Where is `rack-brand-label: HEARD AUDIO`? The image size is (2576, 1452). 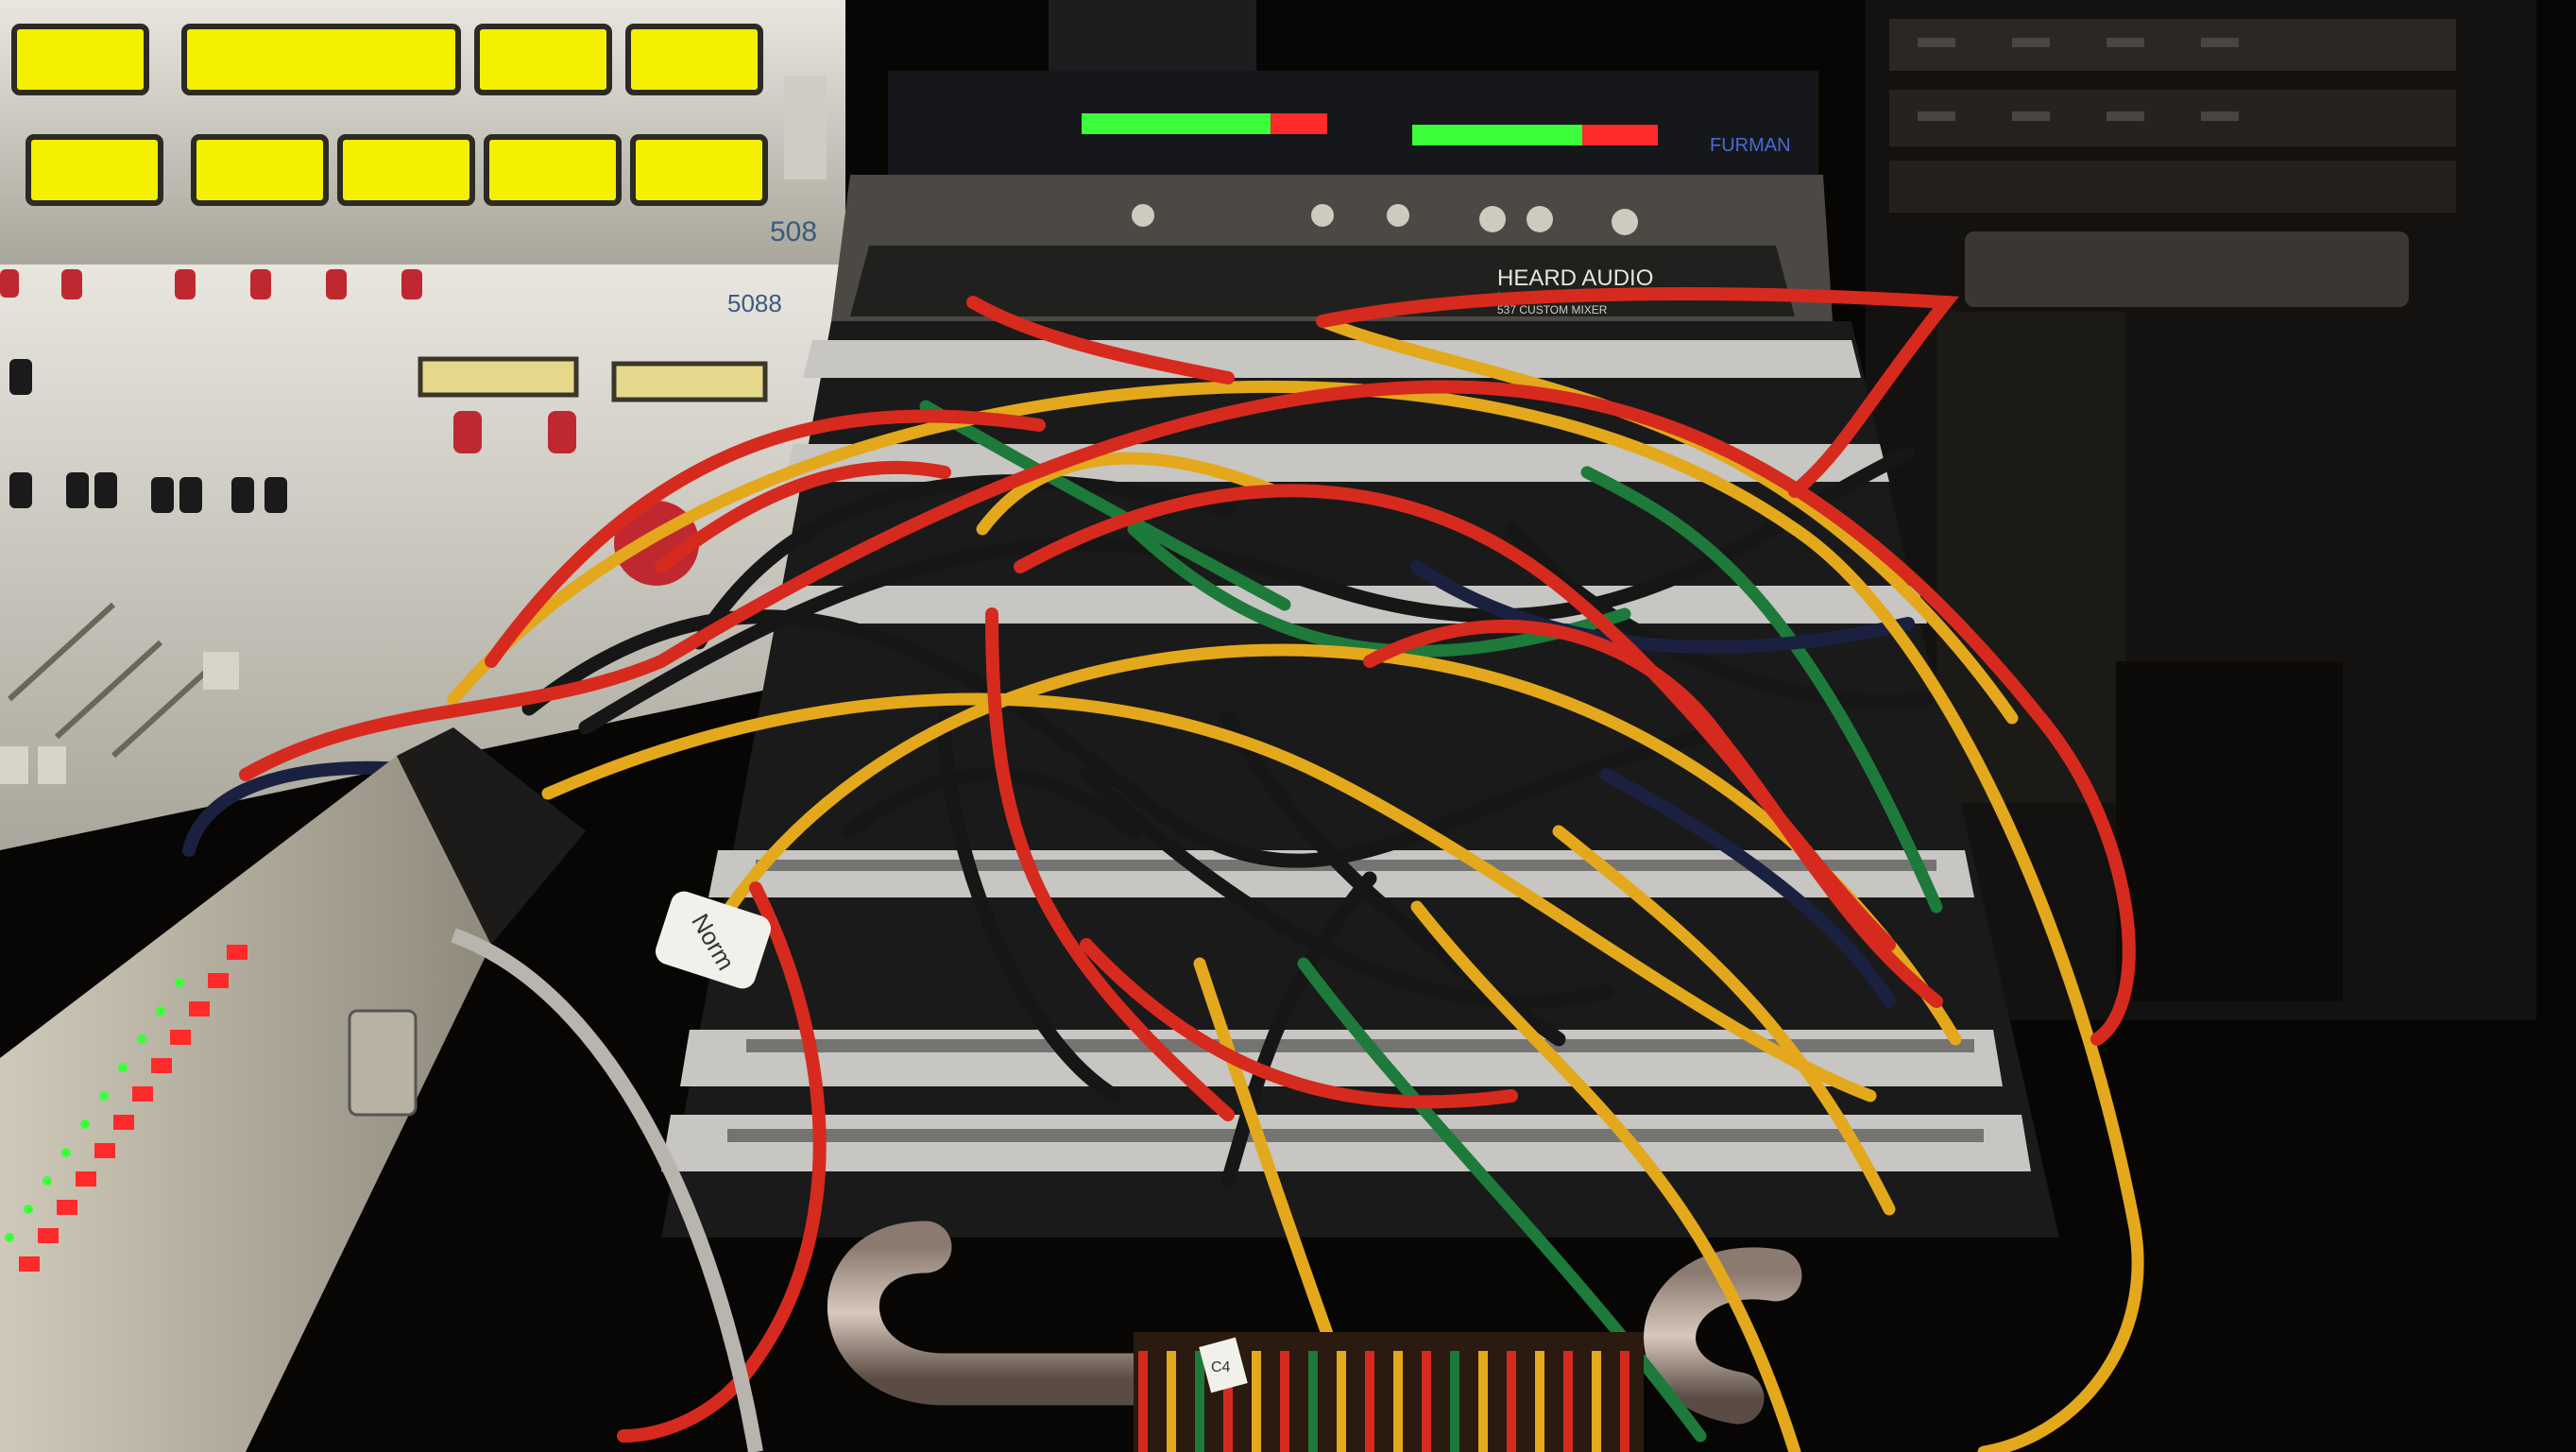 rack-brand-label: HEARD AUDIO is located at coordinates (1575, 278).